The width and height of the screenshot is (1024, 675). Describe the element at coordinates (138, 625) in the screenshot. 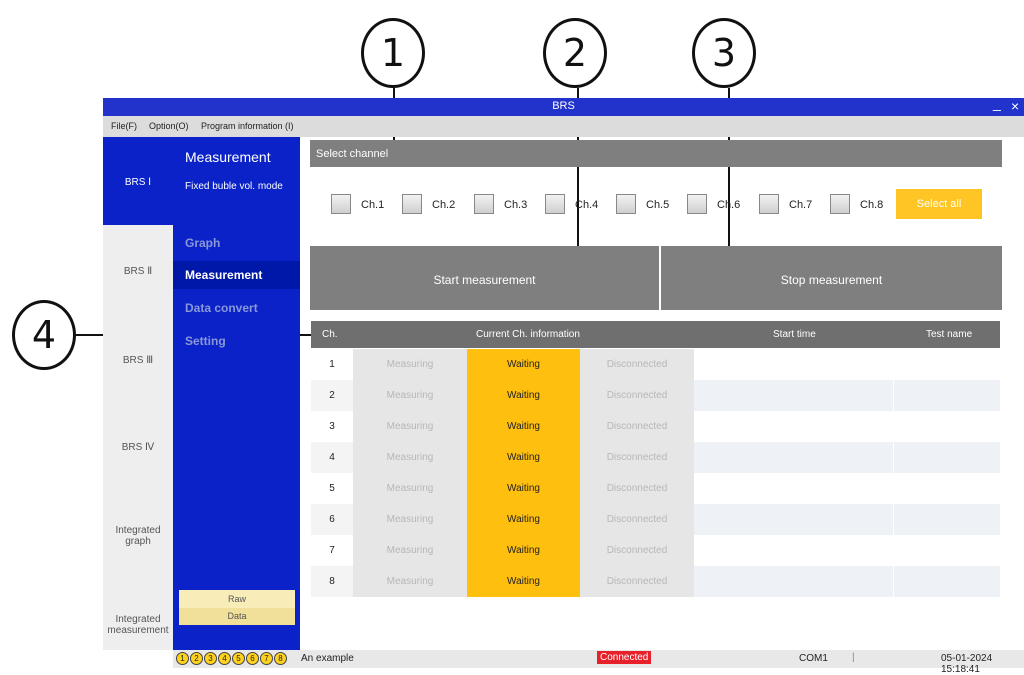

I see `sidebar-item-integrated-measurement: Integrated measurement` at that location.